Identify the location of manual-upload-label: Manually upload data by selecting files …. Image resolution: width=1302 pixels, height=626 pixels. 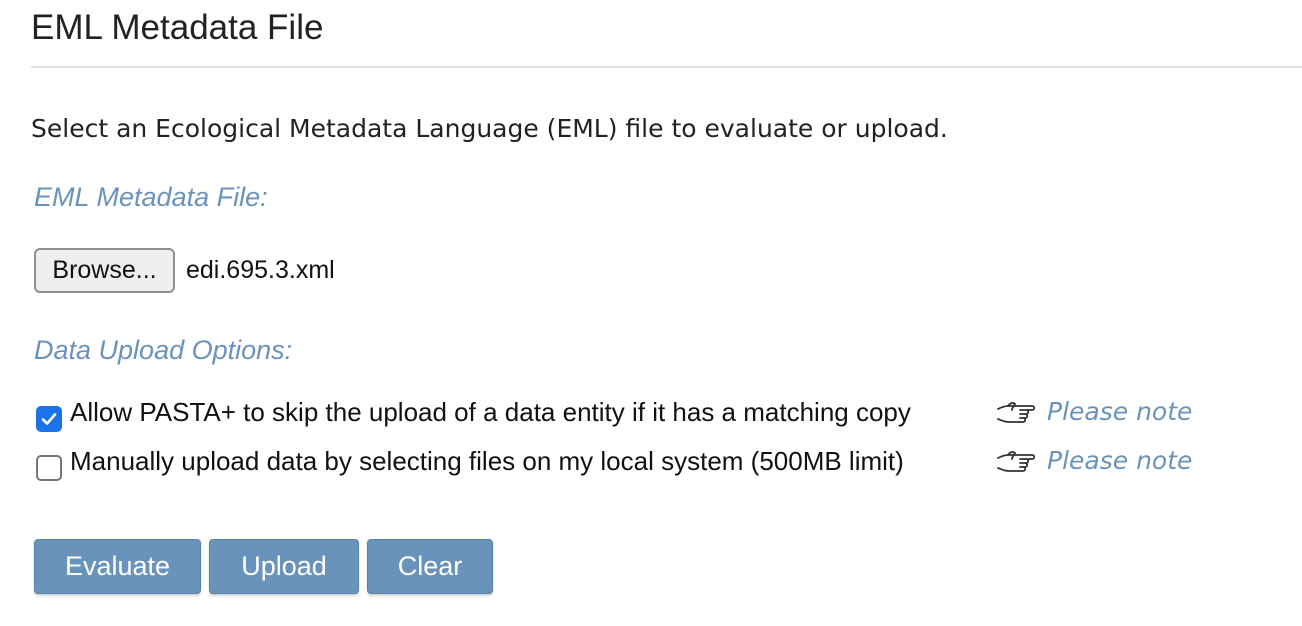
(487, 461).